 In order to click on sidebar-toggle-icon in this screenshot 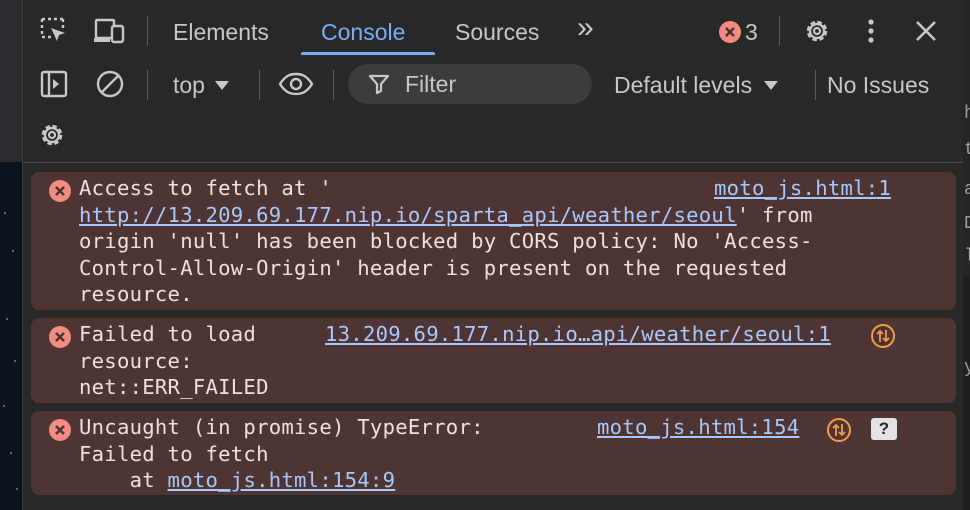, I will do `click(54, 84)`.